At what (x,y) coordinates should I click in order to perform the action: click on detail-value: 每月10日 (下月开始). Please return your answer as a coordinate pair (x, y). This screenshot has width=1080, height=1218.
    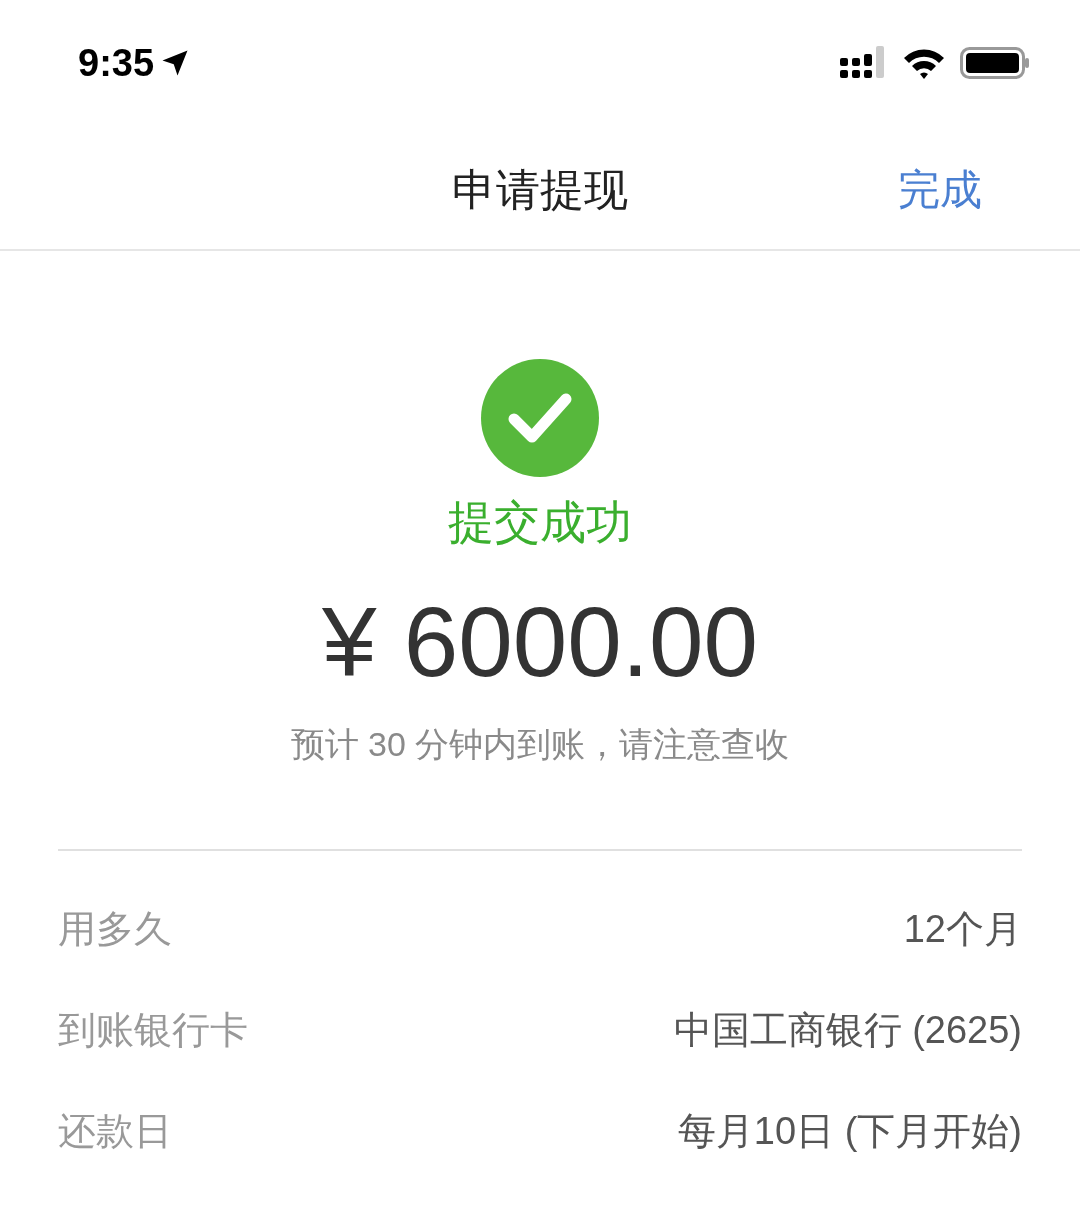
    Looking at the image, I should click on (849, 1131).